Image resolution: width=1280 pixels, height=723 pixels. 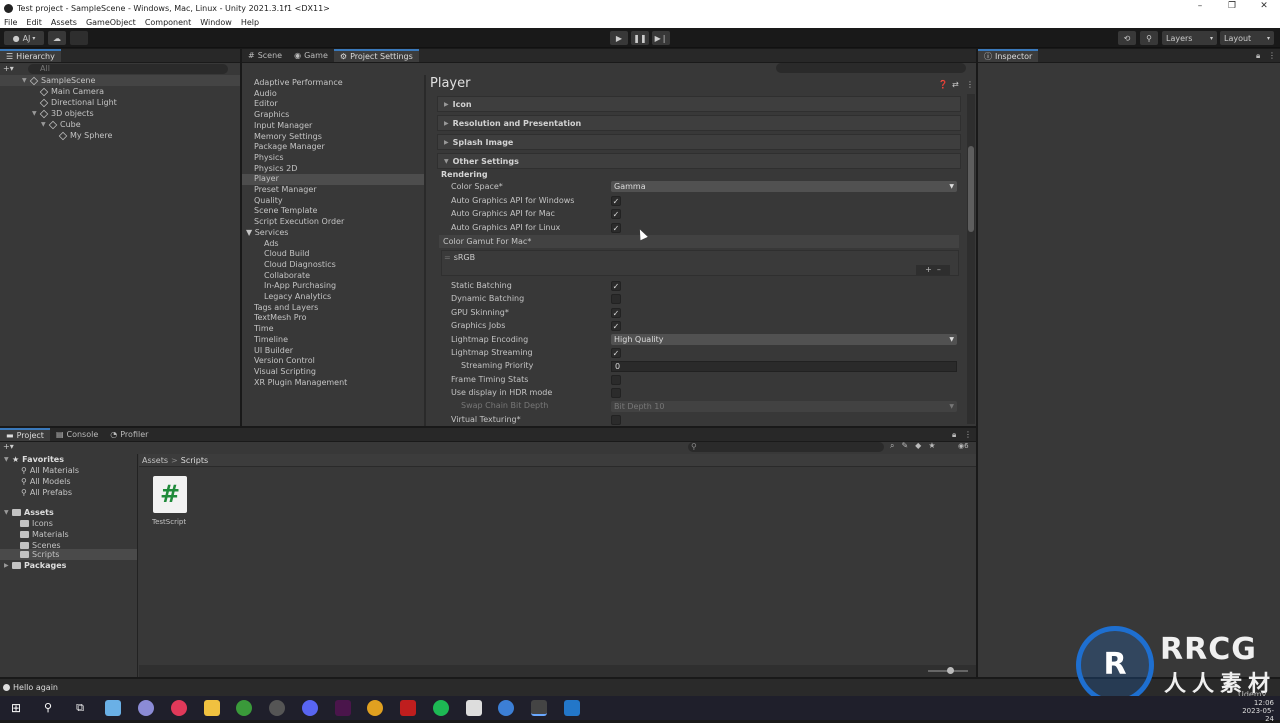 What do you see at coordinates (948, 670) in the screenshot?
I see `icon-size-slider` at bounding box center [948, 670].